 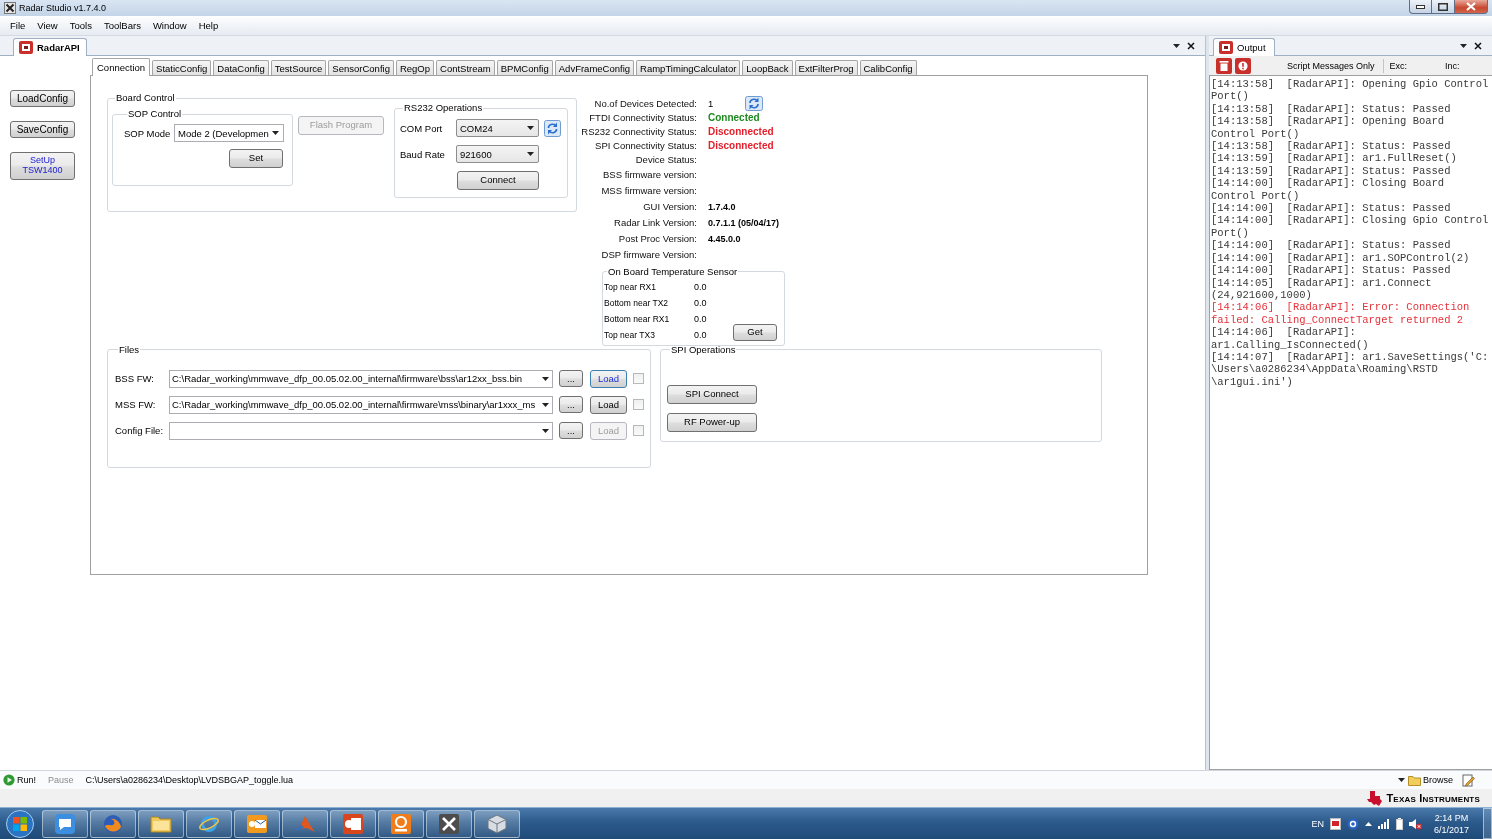 I want to click on group-title: On Board Temperature Sensor, so click(x=673, y=271).